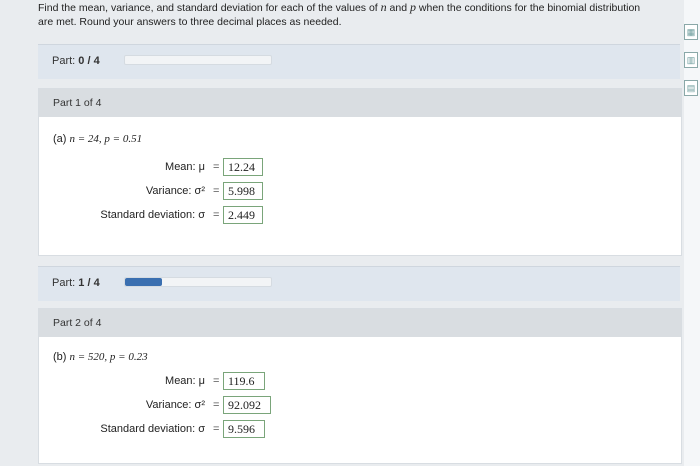 The height and width of the screenshot is (466, 700). I want to click on progress-track, so click(198, 60).